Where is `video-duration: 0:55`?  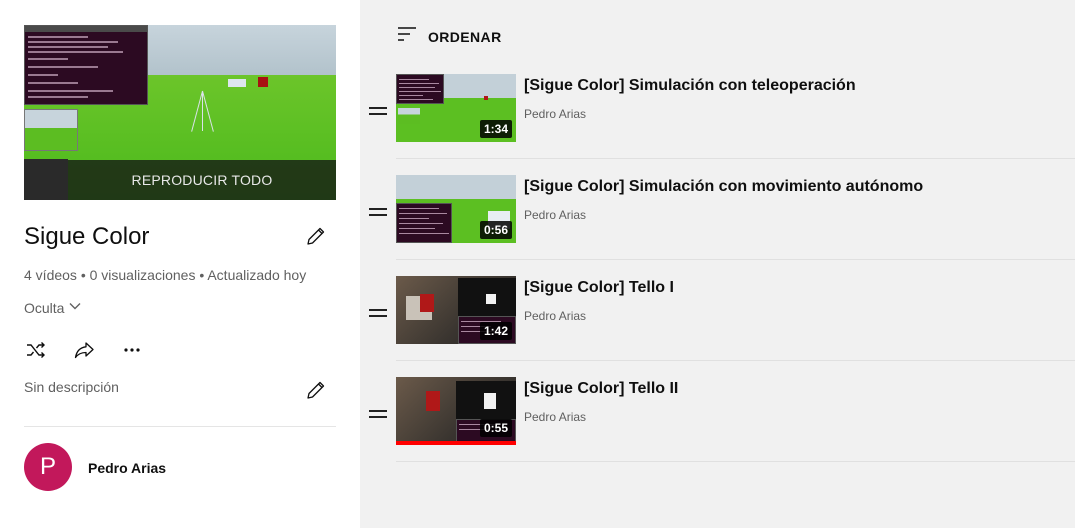 video-duration: 0:55 is located at coordinates (495, 428).